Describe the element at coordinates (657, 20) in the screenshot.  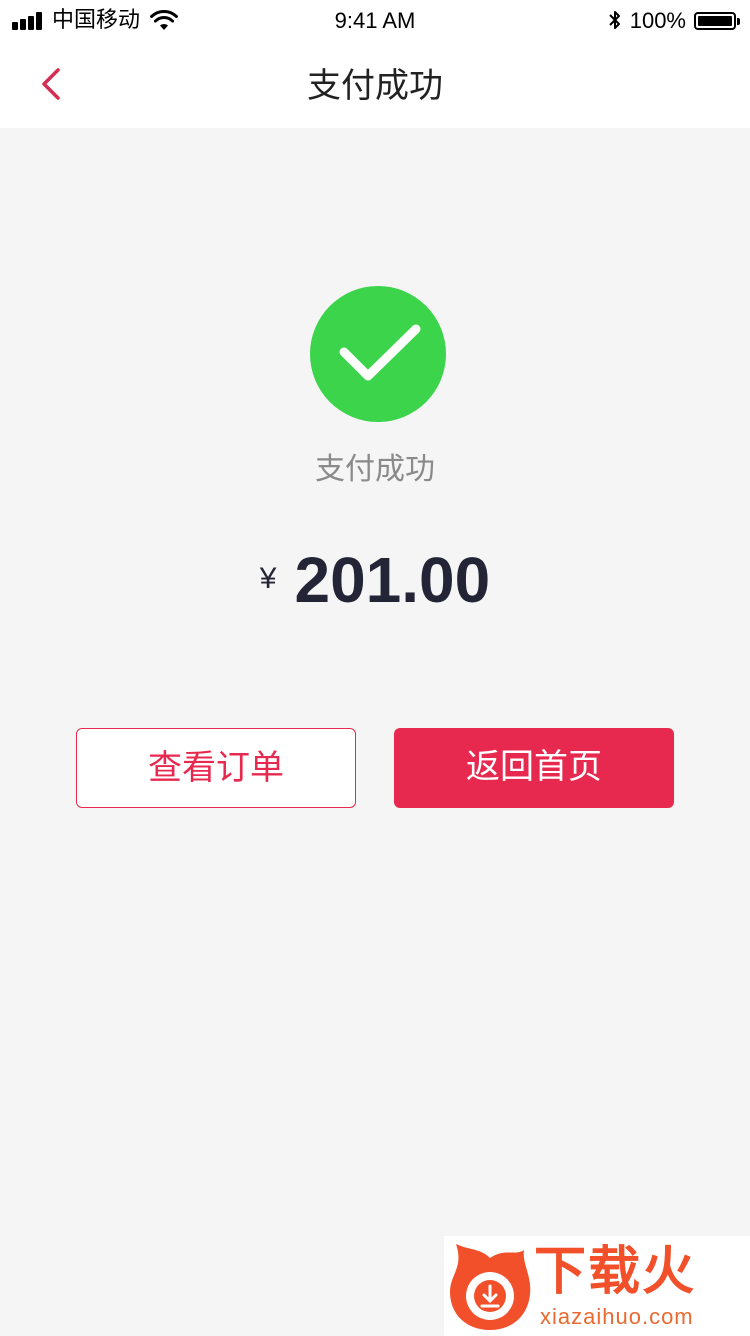
I see `battery-percent: 100%` at that location.